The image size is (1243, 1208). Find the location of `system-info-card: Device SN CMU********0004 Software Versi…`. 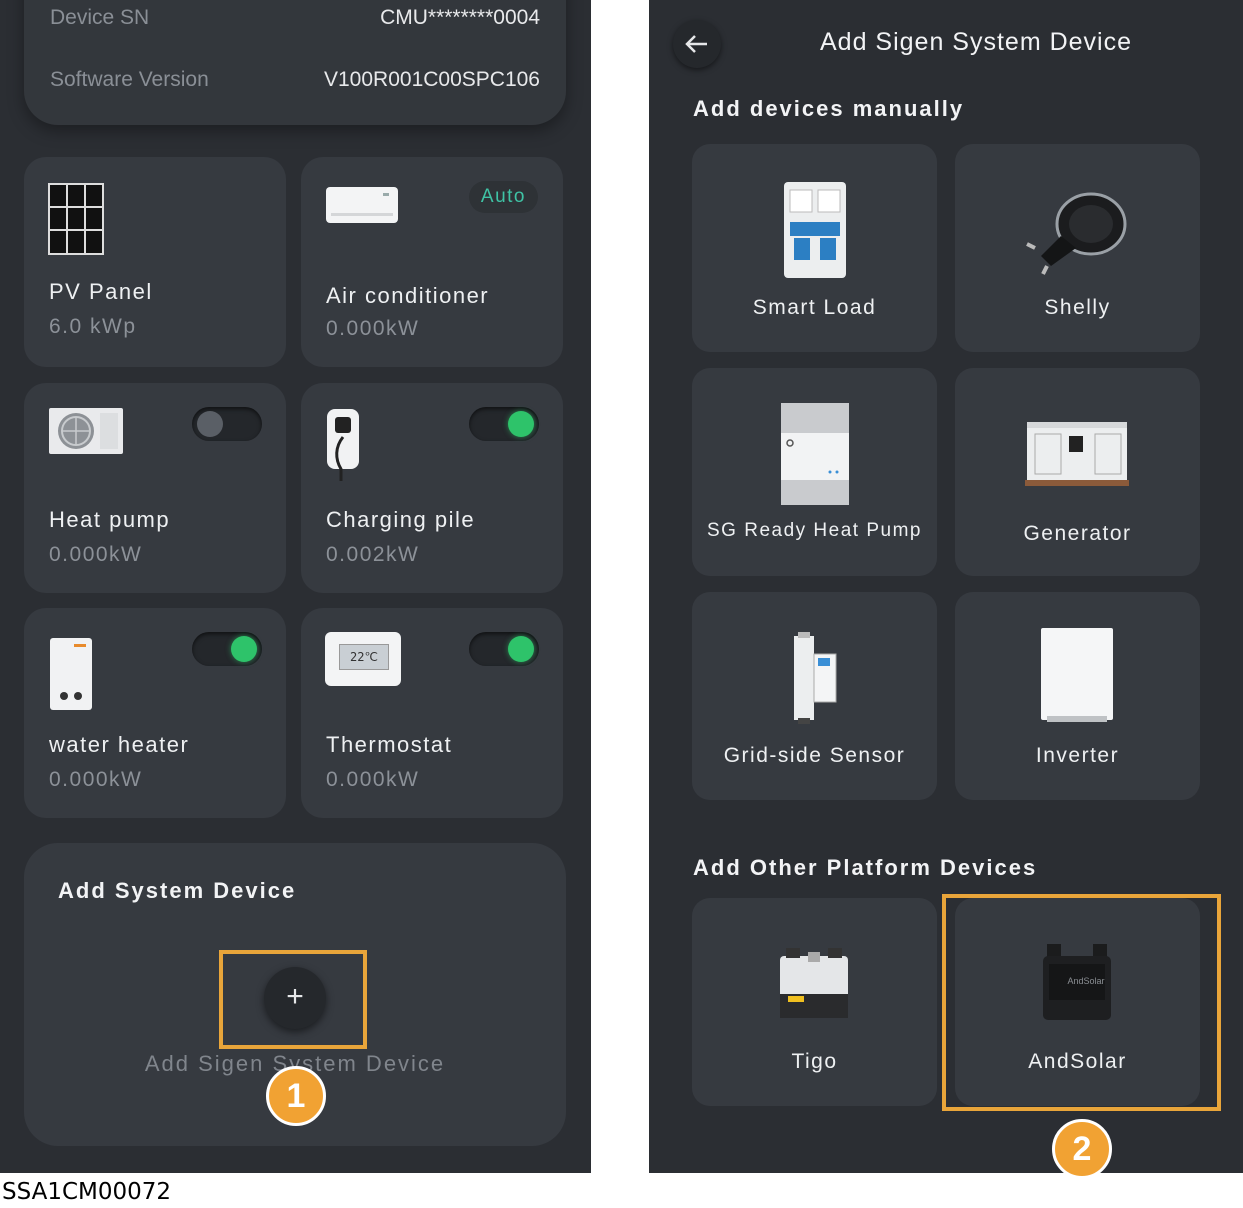

system-info-card: Device SN CMU********0004 Software Versi… is located at coordinates (295, 62).